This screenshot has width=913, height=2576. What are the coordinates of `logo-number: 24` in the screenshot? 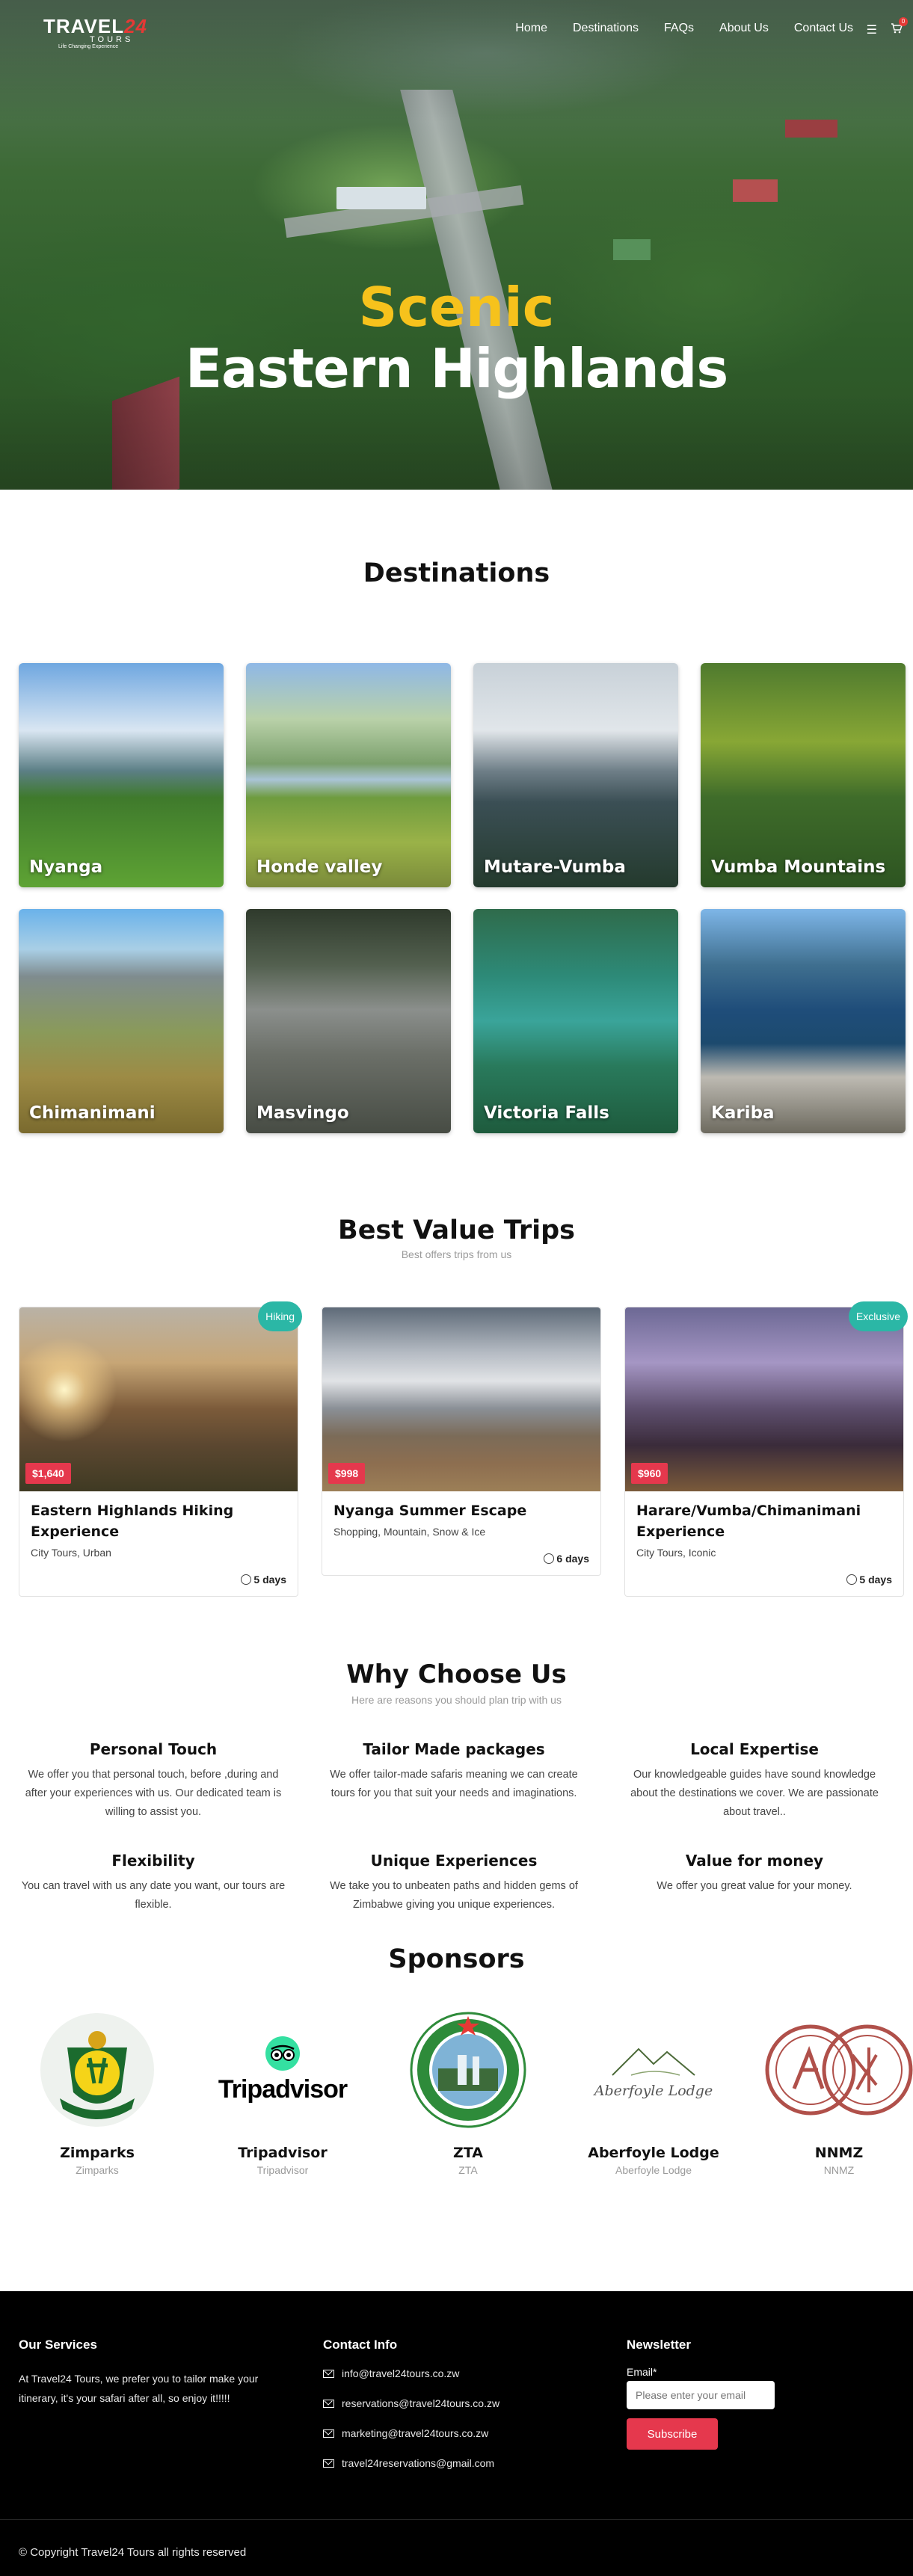 It's located at (135, 26).